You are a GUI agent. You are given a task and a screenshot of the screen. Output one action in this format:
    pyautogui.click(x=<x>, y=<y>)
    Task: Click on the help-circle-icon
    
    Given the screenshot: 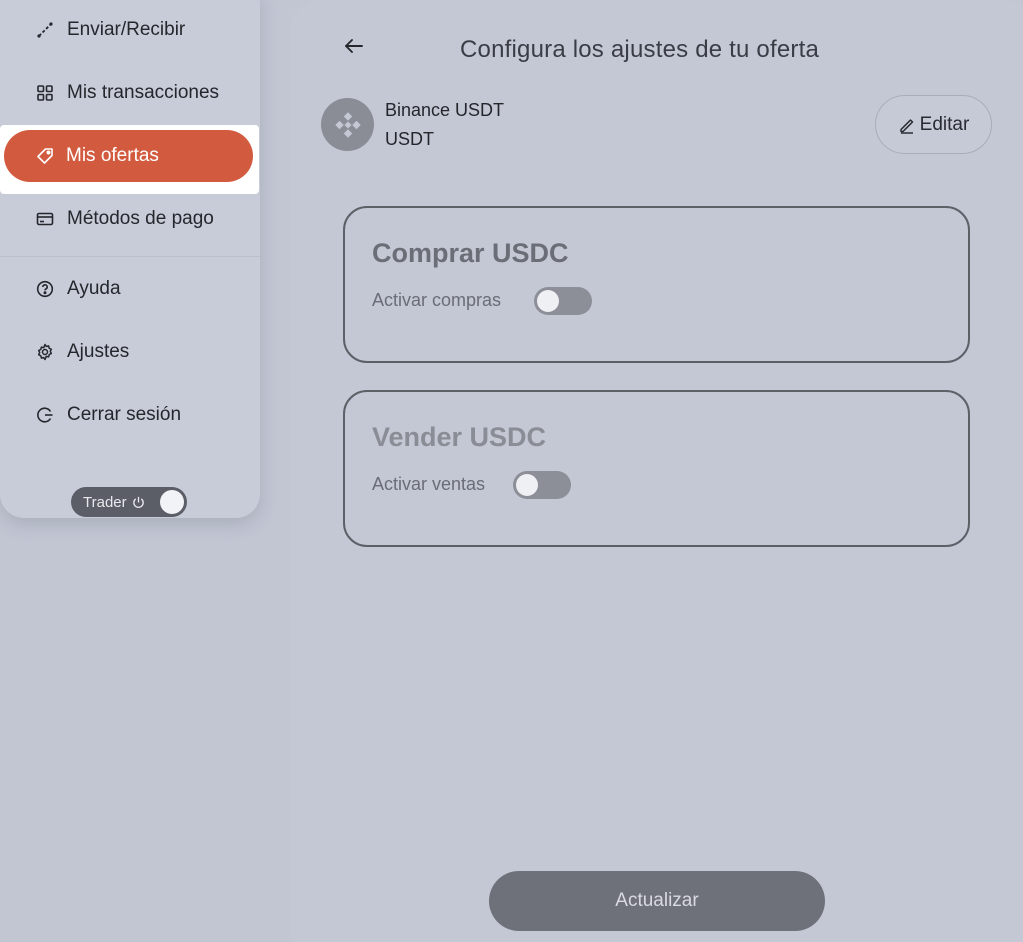 What is the action you would take?
    pyautogui.click(x=45, y=289)
    